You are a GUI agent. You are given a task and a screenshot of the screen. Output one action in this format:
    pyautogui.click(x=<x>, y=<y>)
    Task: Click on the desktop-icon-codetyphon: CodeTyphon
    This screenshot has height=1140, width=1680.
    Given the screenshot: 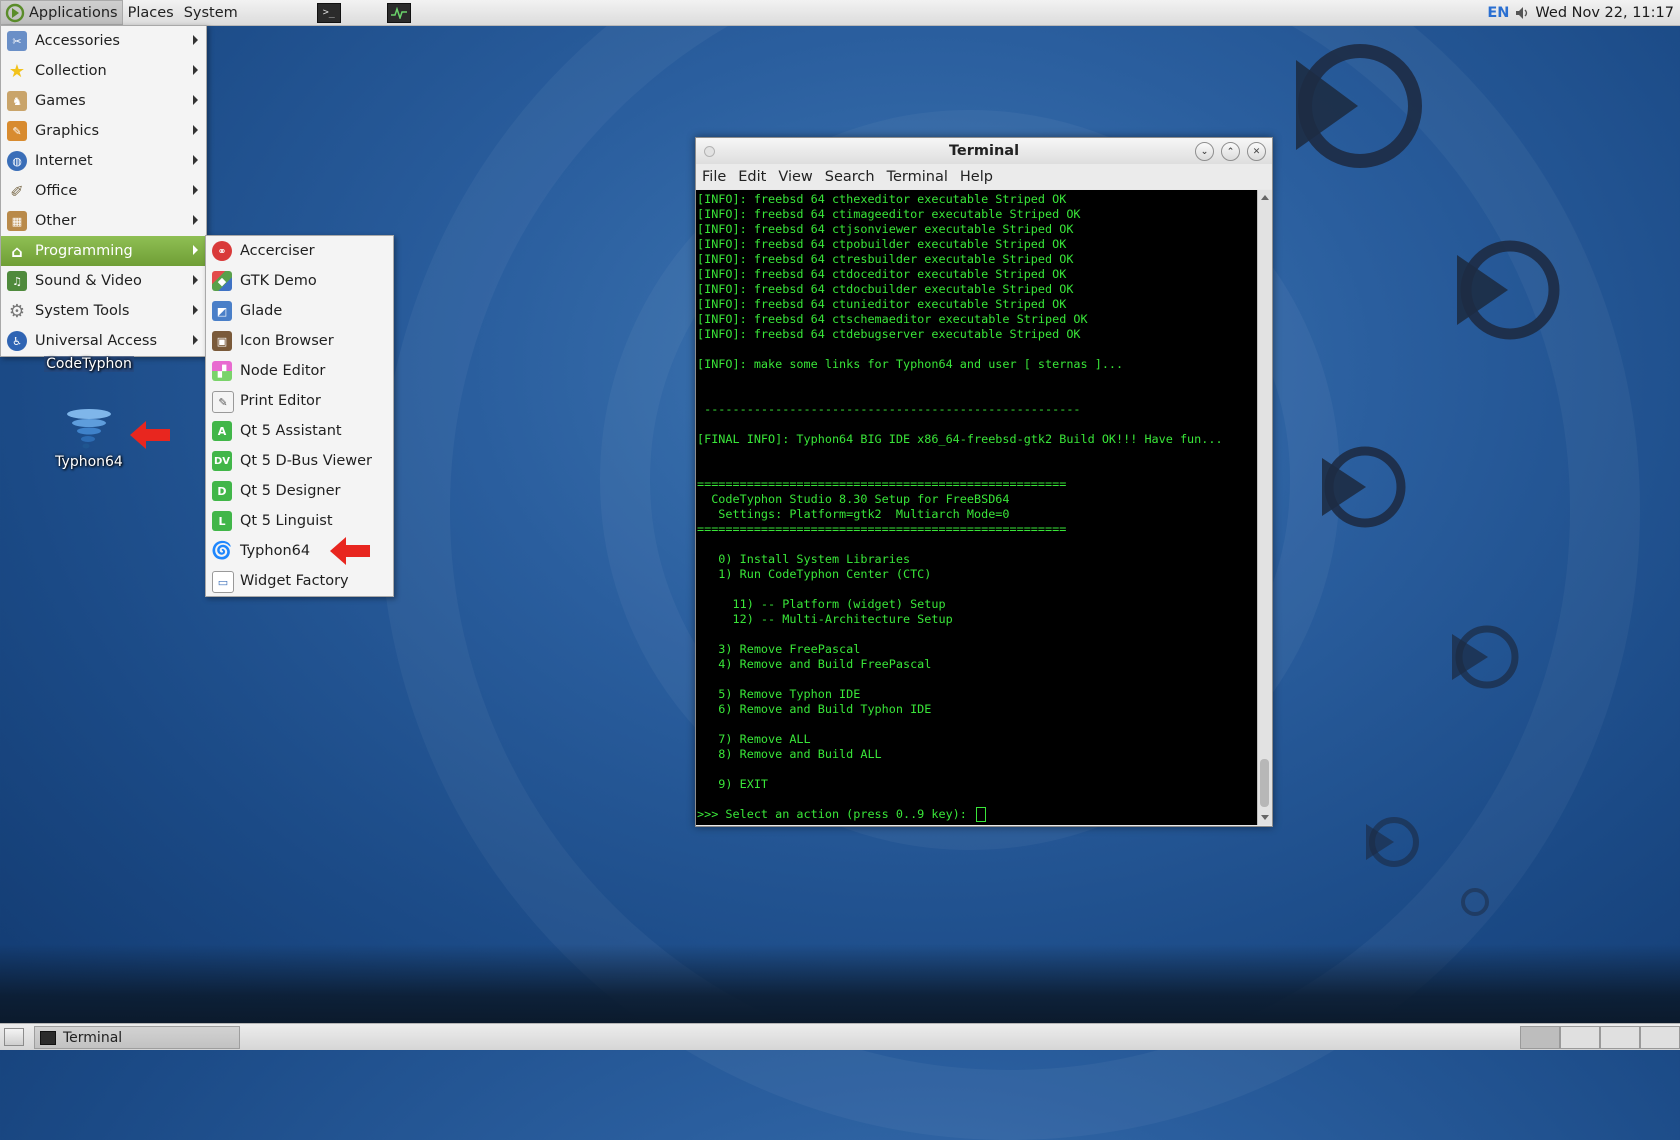 What is the action you would take?
    pyautogui.click(x=89, y=364)
    